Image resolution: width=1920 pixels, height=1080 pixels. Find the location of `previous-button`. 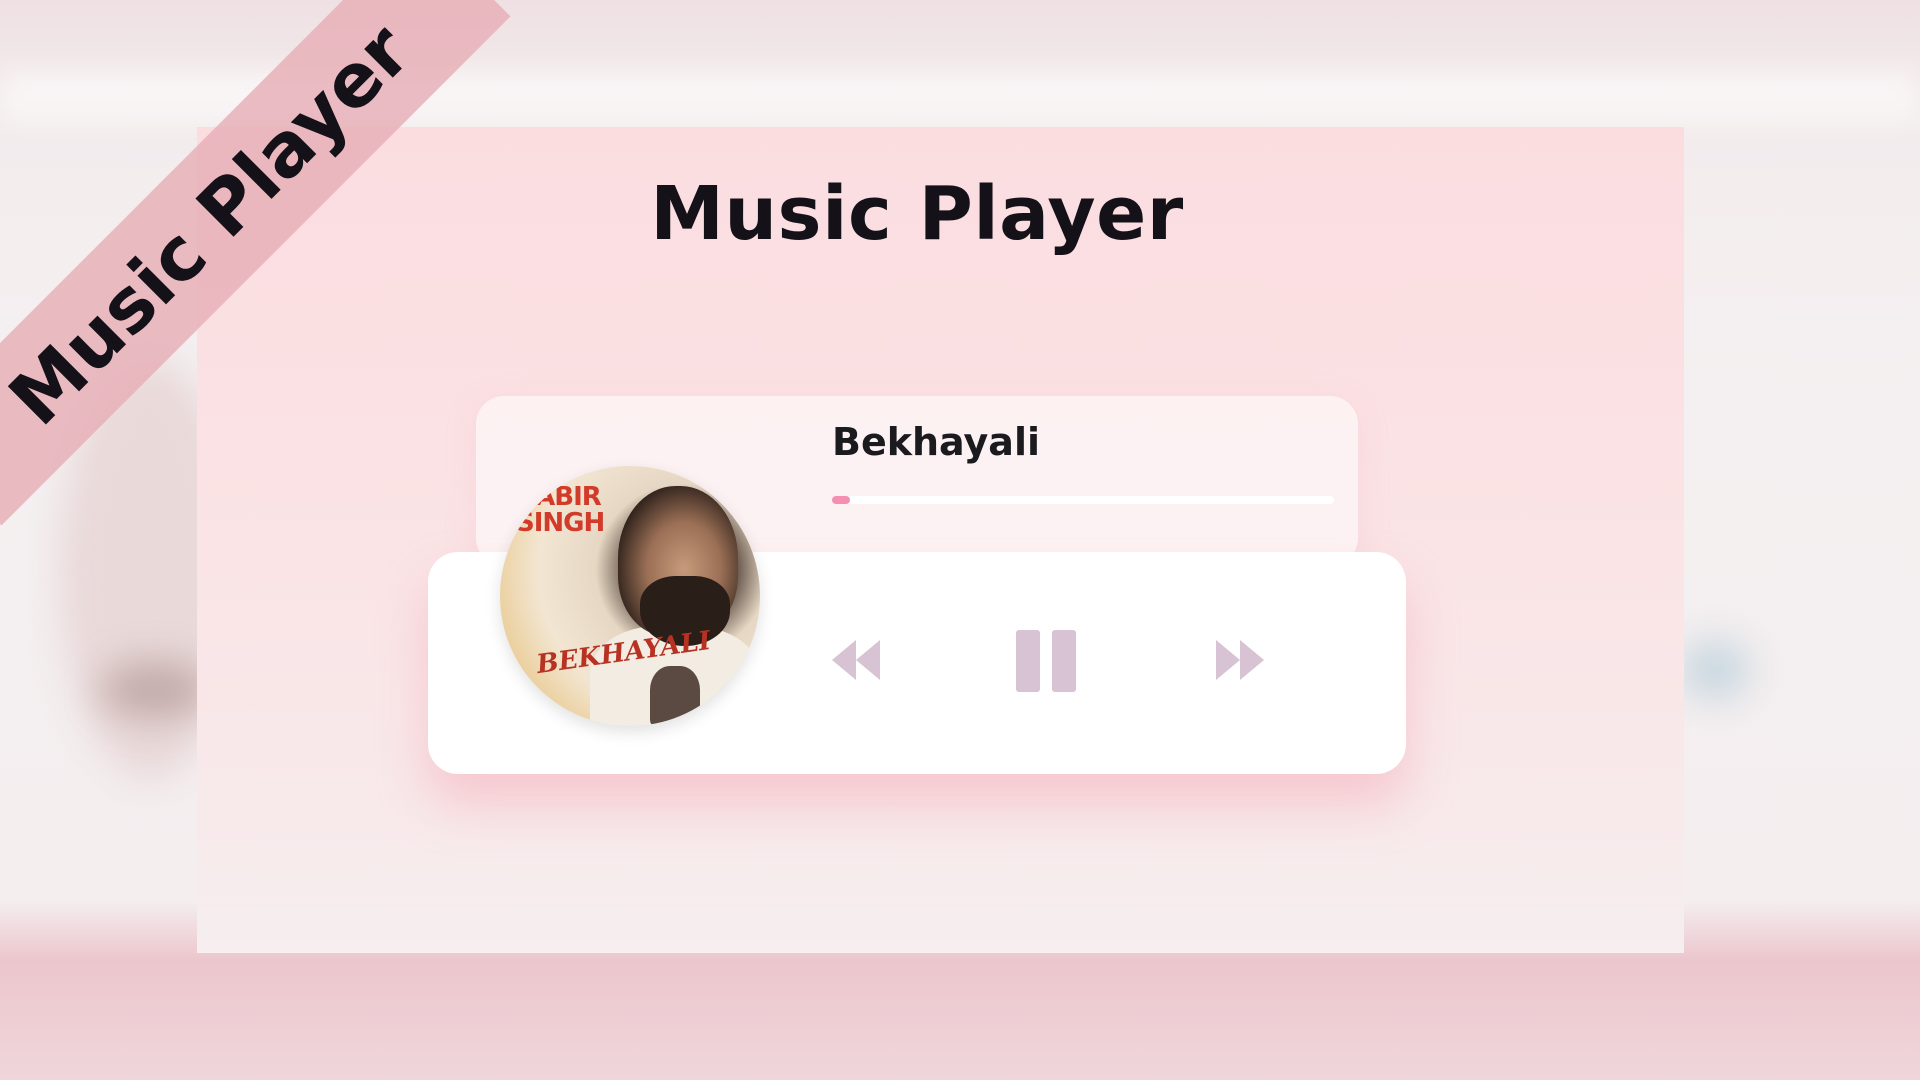

previous-button is located at coordinates (856, 660).